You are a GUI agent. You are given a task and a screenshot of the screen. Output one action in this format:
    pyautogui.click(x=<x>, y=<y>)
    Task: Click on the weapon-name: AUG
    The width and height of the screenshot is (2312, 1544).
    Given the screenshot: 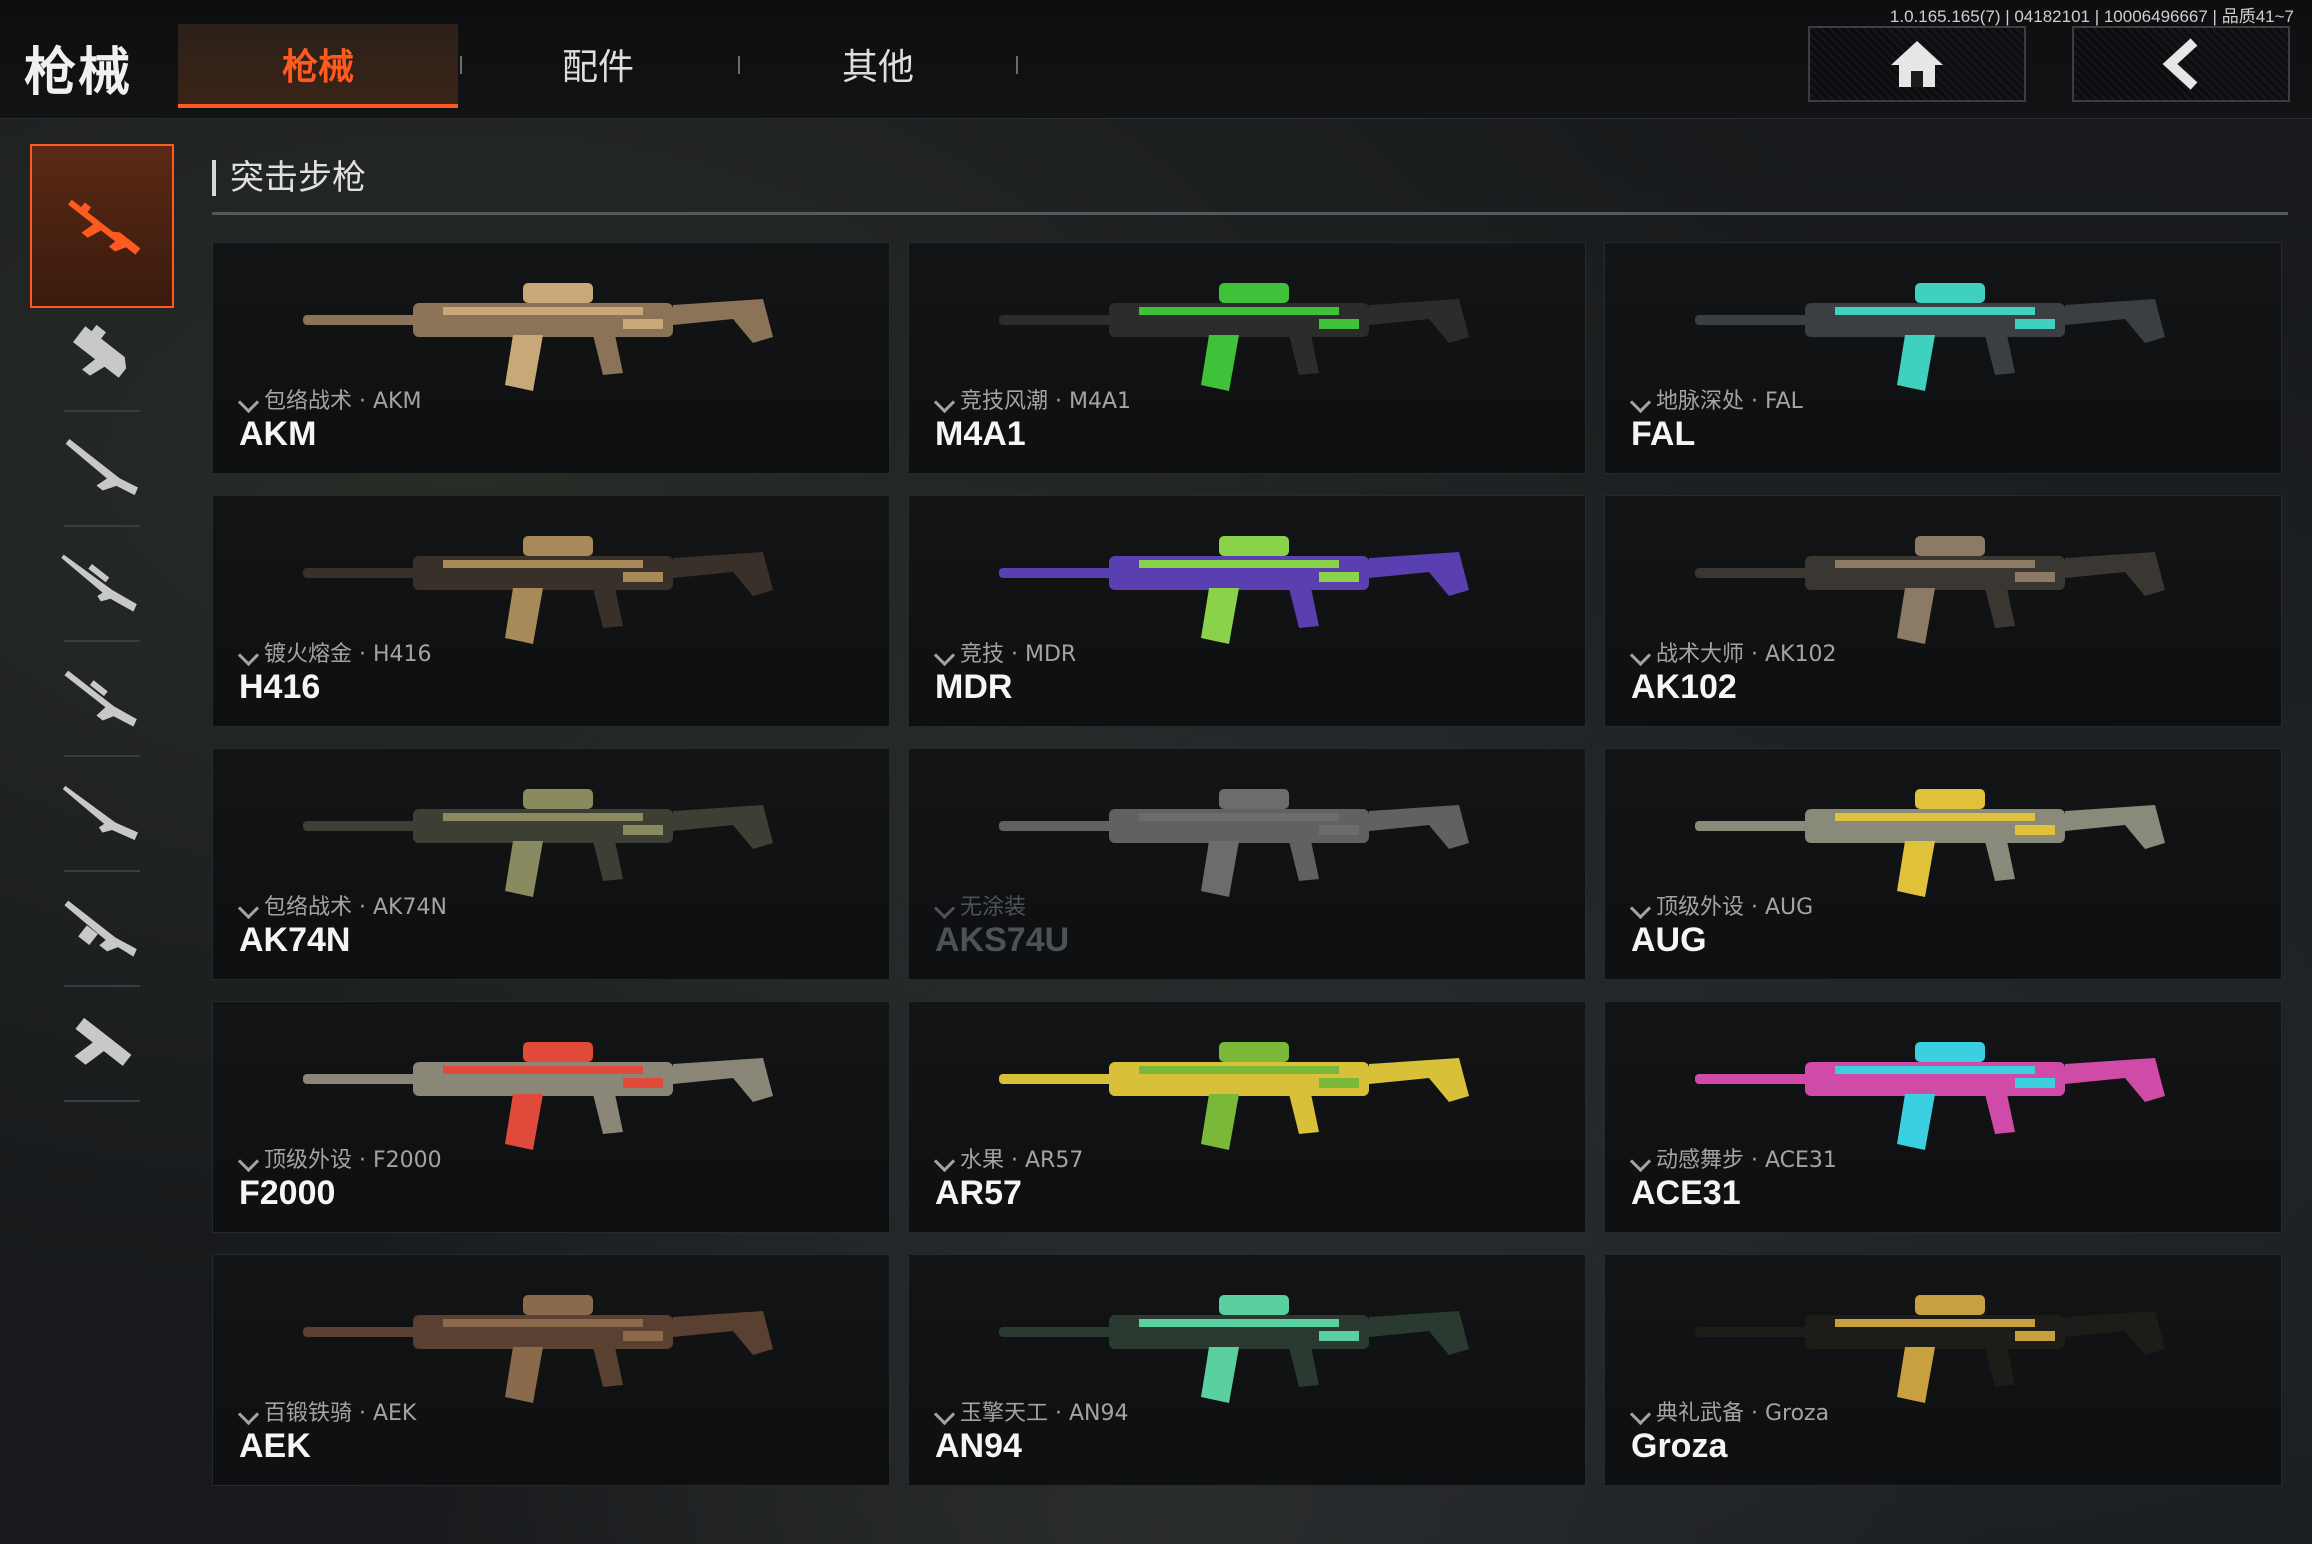 What is the action you would take?
    pyautogui.click(x=1669, y=940)
    